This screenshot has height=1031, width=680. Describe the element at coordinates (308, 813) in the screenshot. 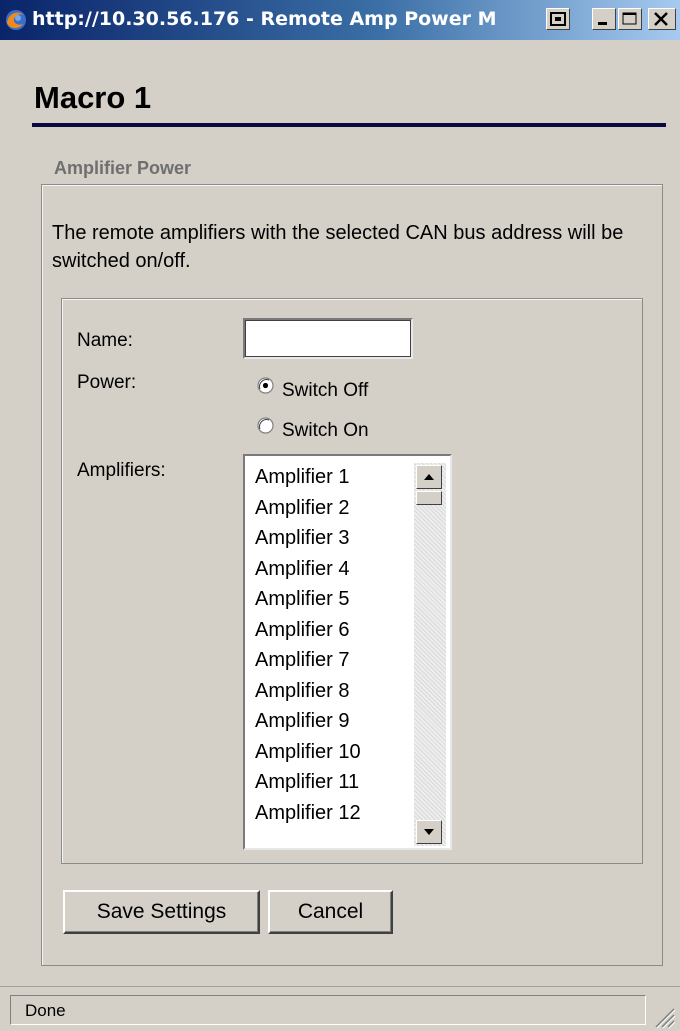

I see `list-item: Amplifier 12` at that location.